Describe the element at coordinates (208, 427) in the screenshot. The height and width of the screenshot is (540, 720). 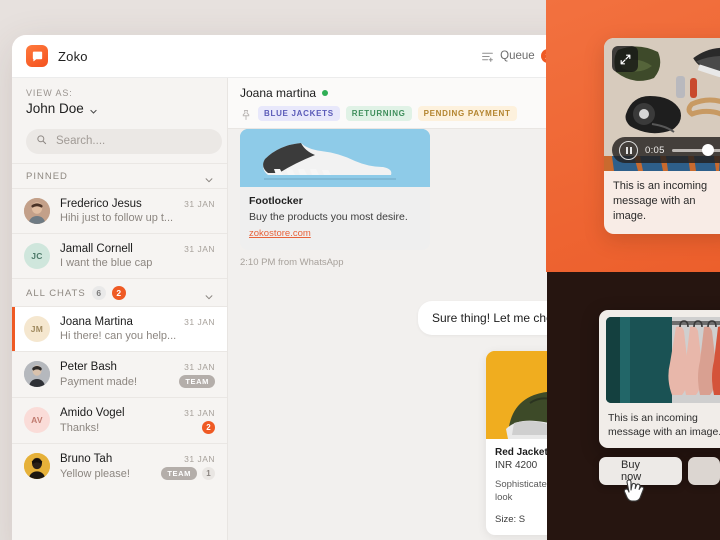
I see `unread-badge: 2` at that location.